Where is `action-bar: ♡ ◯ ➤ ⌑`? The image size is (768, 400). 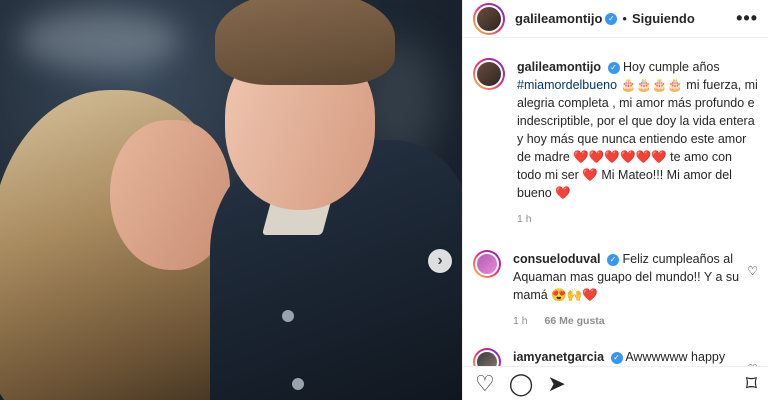 action-bar: ♡ ◯ ➤ ⌑ is located at coordinates (615, 383).